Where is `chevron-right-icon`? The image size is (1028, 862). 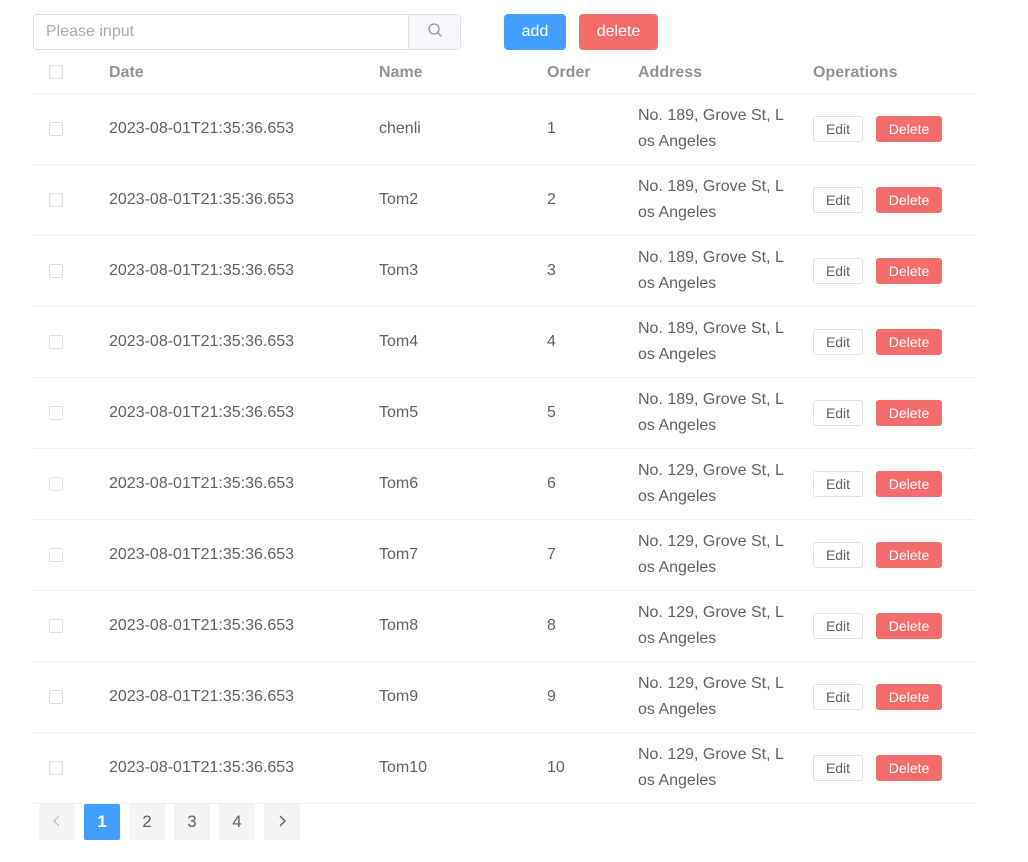
chevron-right-icon is located at coordinates (282, 822).